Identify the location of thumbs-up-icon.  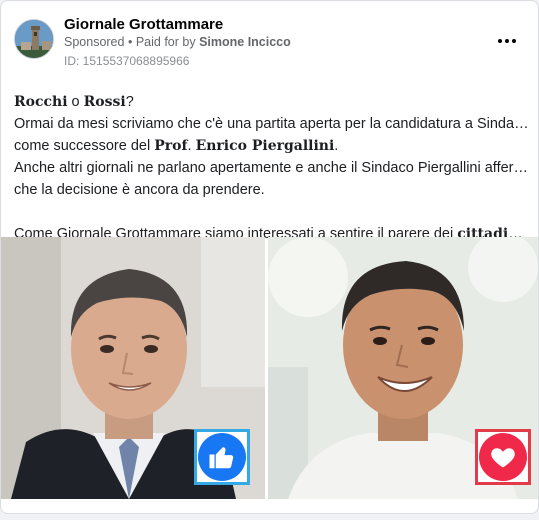
(221, 458).